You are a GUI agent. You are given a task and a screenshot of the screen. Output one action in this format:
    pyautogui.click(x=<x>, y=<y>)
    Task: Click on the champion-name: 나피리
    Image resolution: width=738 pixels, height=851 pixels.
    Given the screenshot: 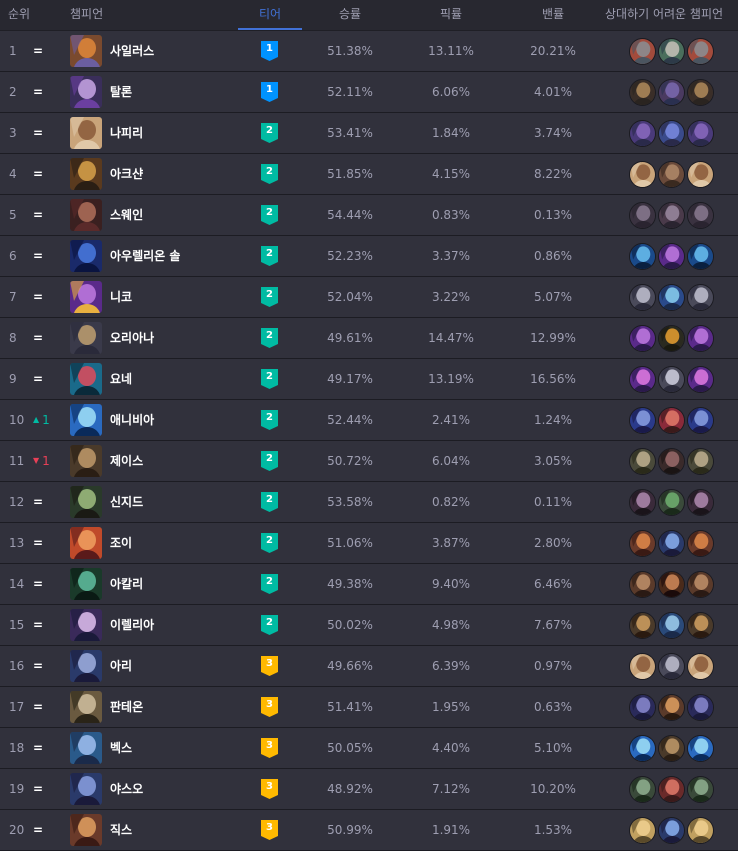 What is the action you would take?
    pyautogui.click(x=126, y=133)
    